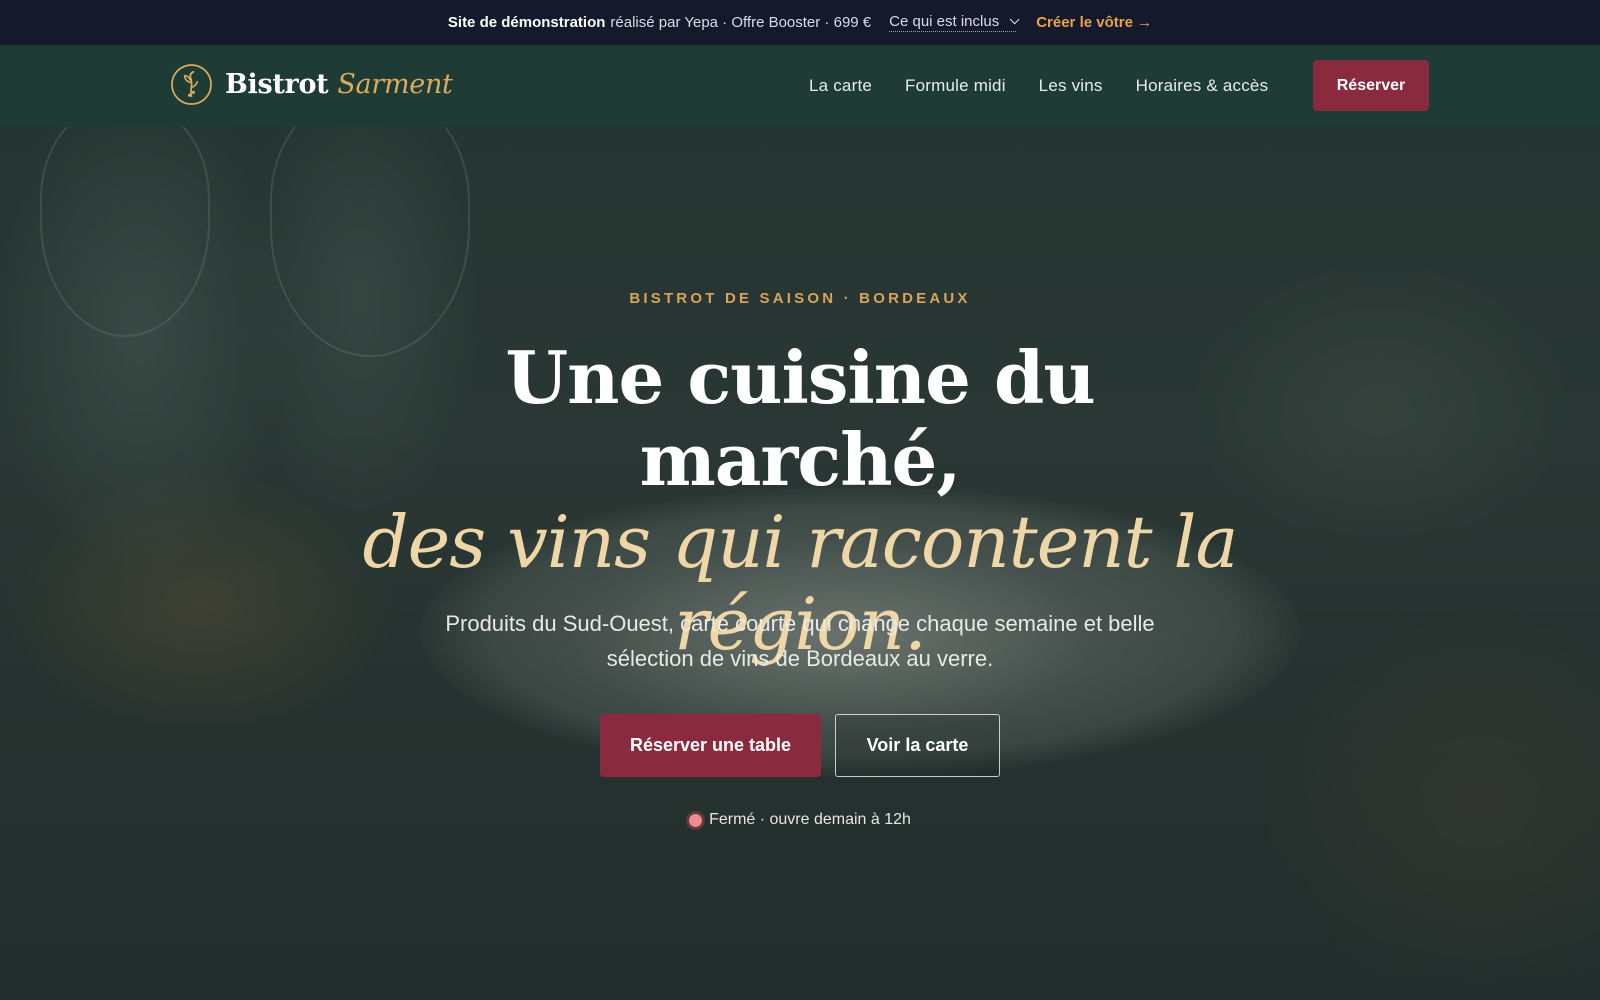 Image resolution: width=1600 pixels, height=1000 pixels. I want to click on hero-kicker: BISTROT DE SAISON · BORDEAUX, so click(800, 298).